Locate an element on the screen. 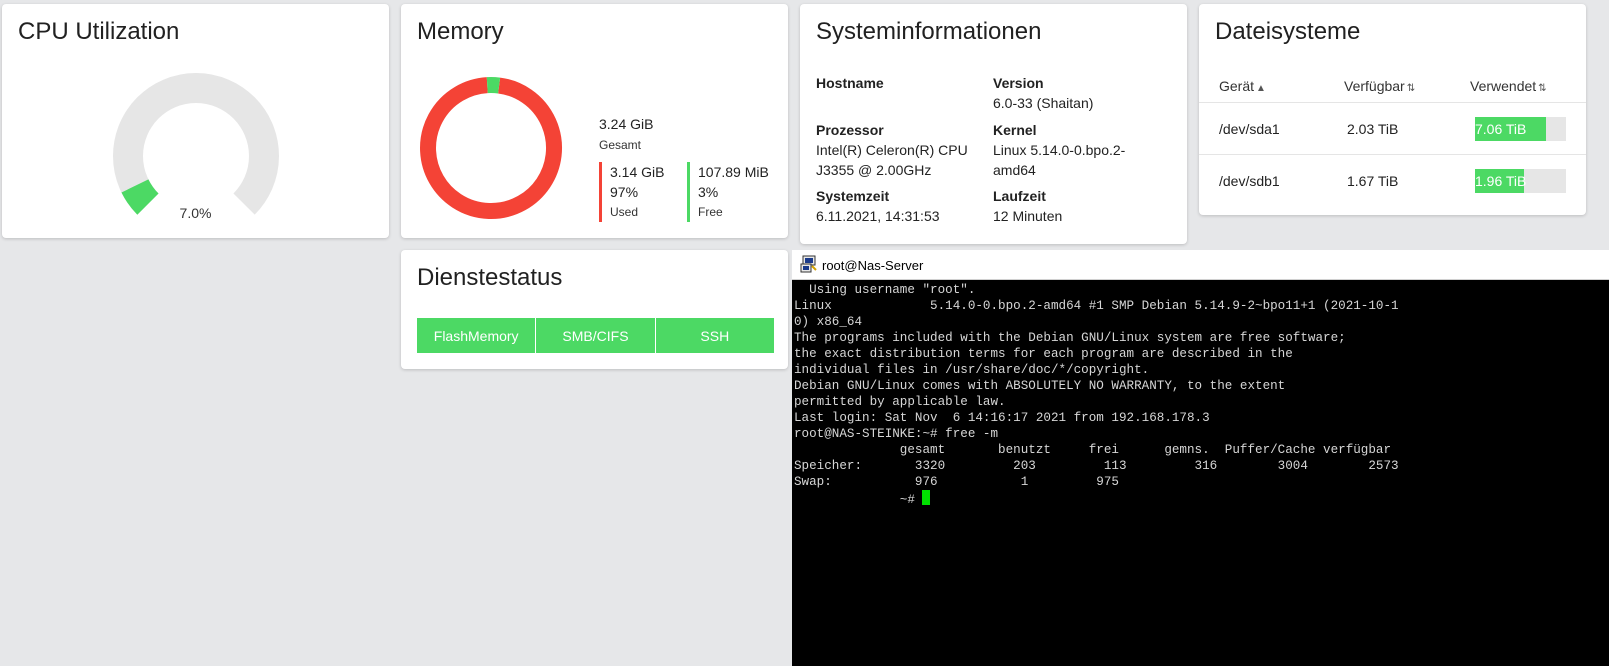 The image size is (1609, 666). filesystems-title: Dateisysteme is located at coordinates (1288, 31).